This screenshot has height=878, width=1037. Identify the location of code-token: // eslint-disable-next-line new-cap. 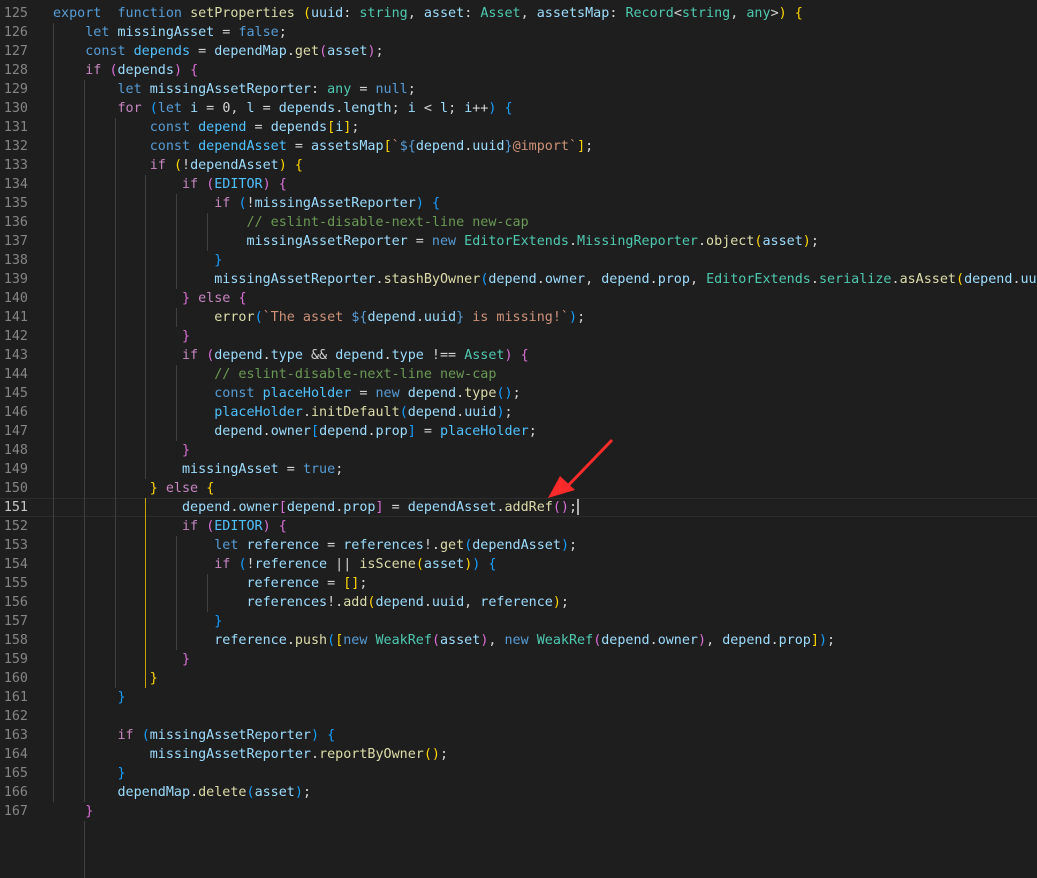
(355, 374).